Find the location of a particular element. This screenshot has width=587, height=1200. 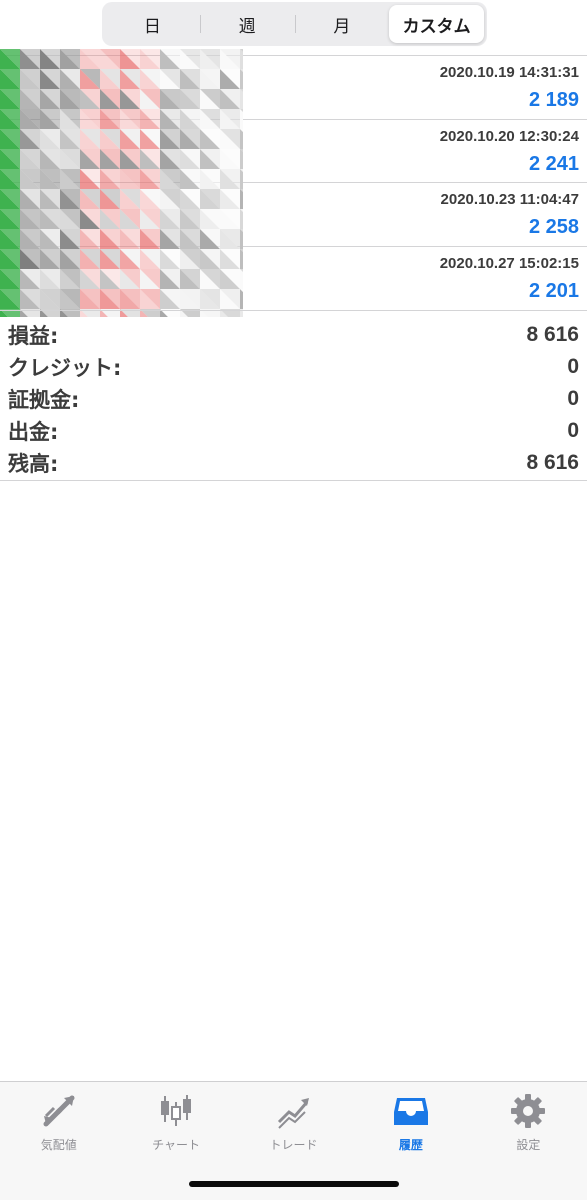

history-row-amount: 2 201 is located at coordinates (553, 290).